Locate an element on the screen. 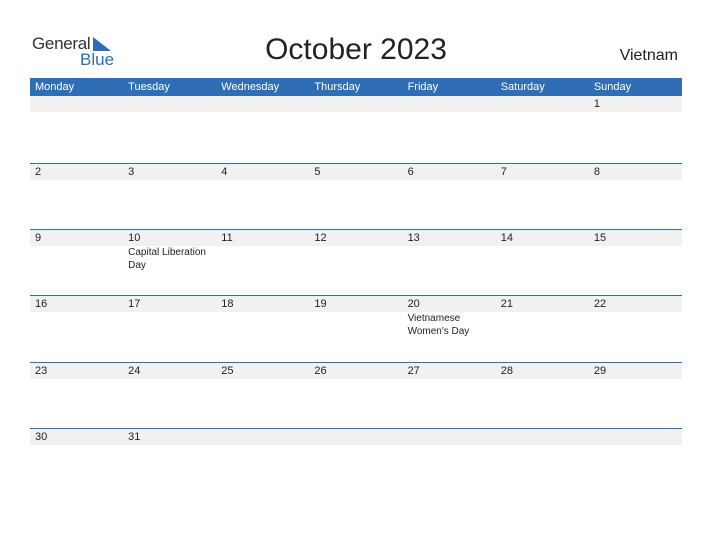 Image resolution: width=712 pixels, height=550 pixels. day-number: 2 is located at coordinates (38, 172).